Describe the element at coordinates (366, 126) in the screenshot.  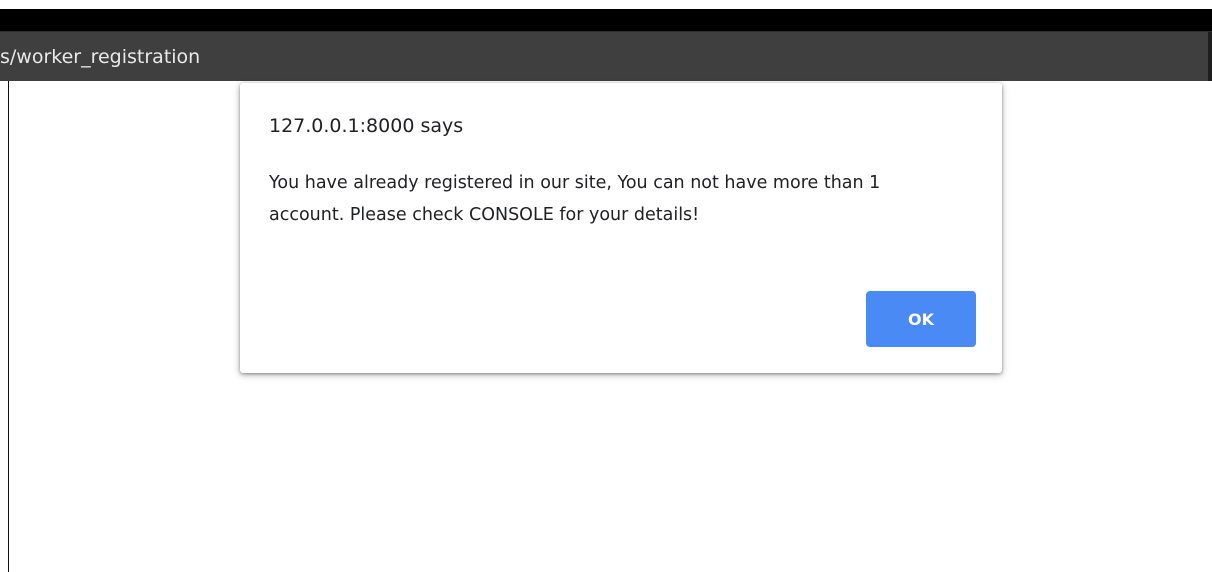
I see `dialog-title: 127.0.0.1:8000 says` at that location.